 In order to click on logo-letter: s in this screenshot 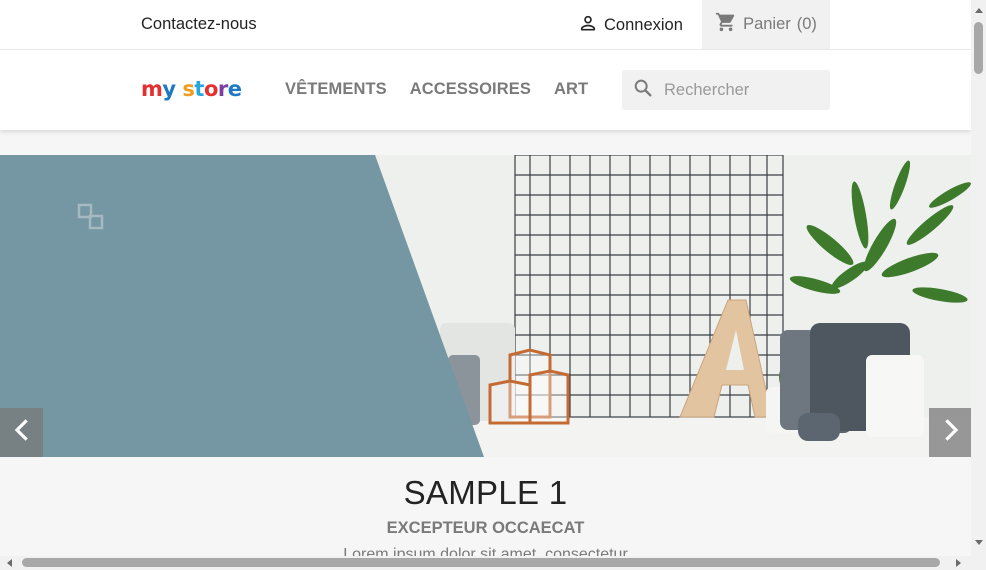, I will do `click(188, 89)`.